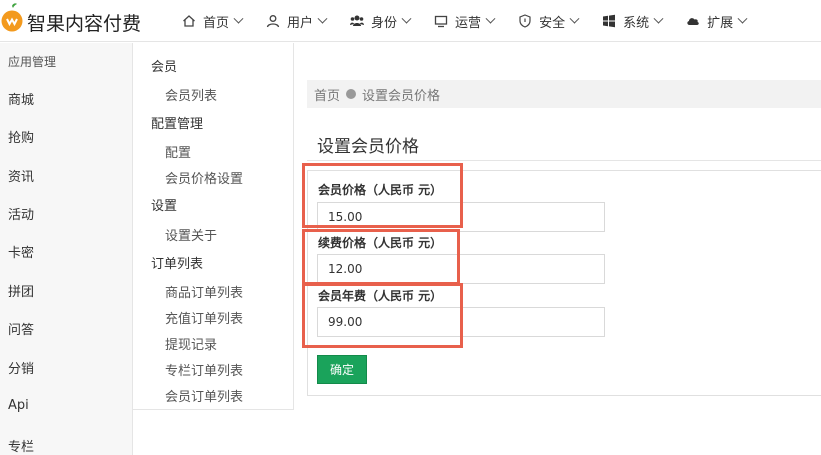  What do you see at coordinates (66, 249) in the screenshot?
I see `app-sidebar: 应用管理 商城 抢购 资讯 活动 卡密 拼团 问答 分销 Api 专栏` at bounding box center [66, 249].